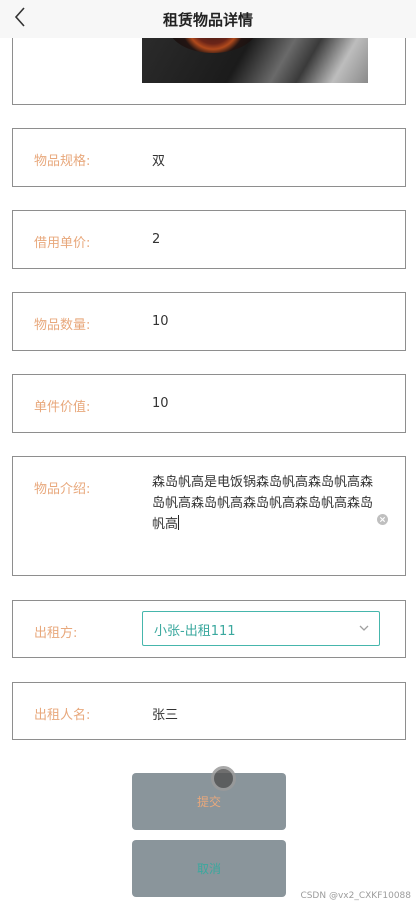 The image size is (416, 909). Describe the element at coordinates (165, 715) in the screenshot. I see `lessor-name-value: 张三` at that location.